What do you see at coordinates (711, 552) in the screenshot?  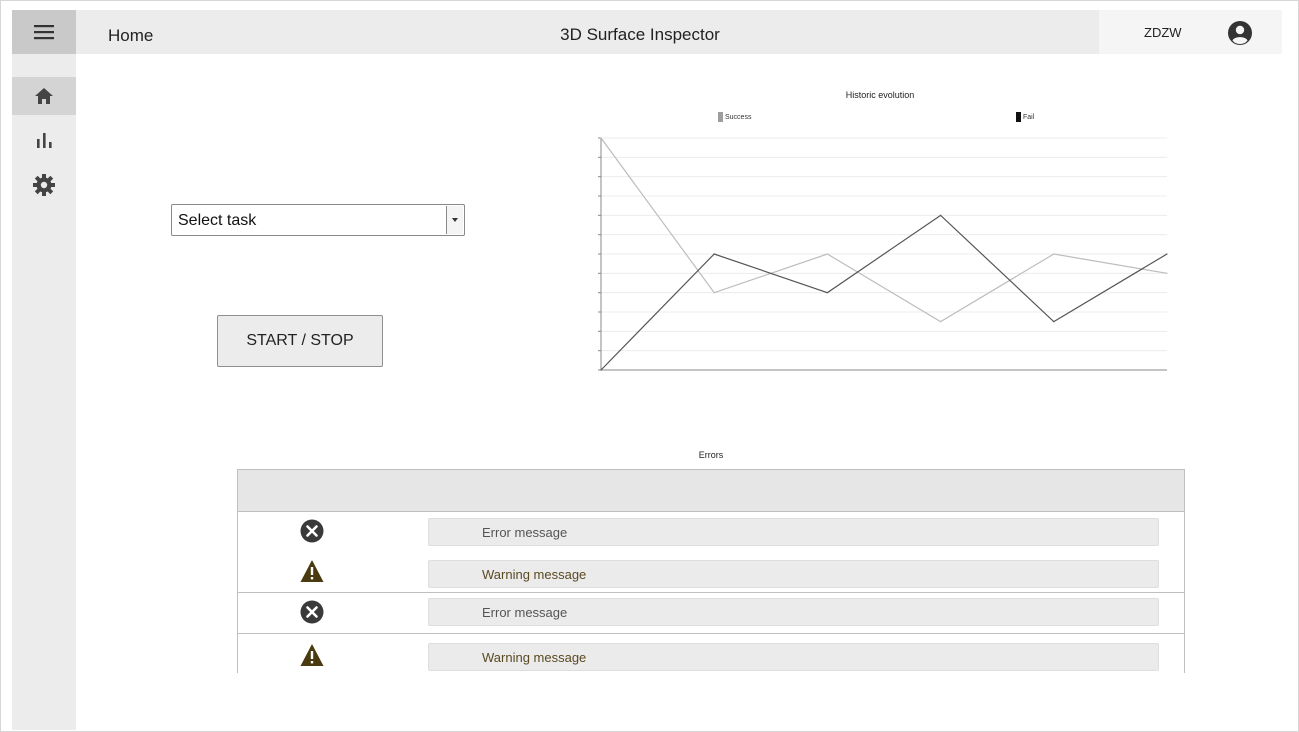 I see `table-row: Error message Warning message` at bounding box center [711, 552].